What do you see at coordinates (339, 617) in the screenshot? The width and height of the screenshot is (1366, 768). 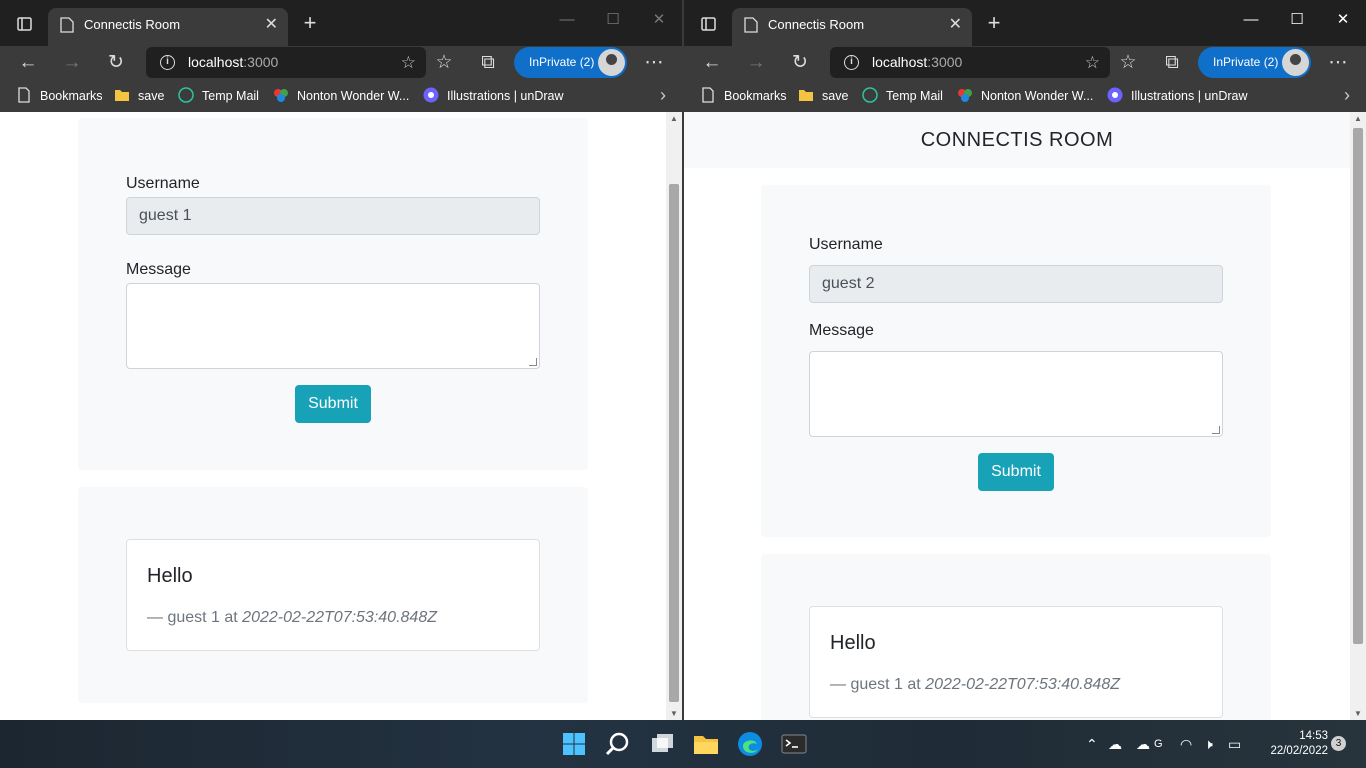 I see `message-timestamp: 2022-02-22T07:53:40.848Z` at bounding box center [339, 617].